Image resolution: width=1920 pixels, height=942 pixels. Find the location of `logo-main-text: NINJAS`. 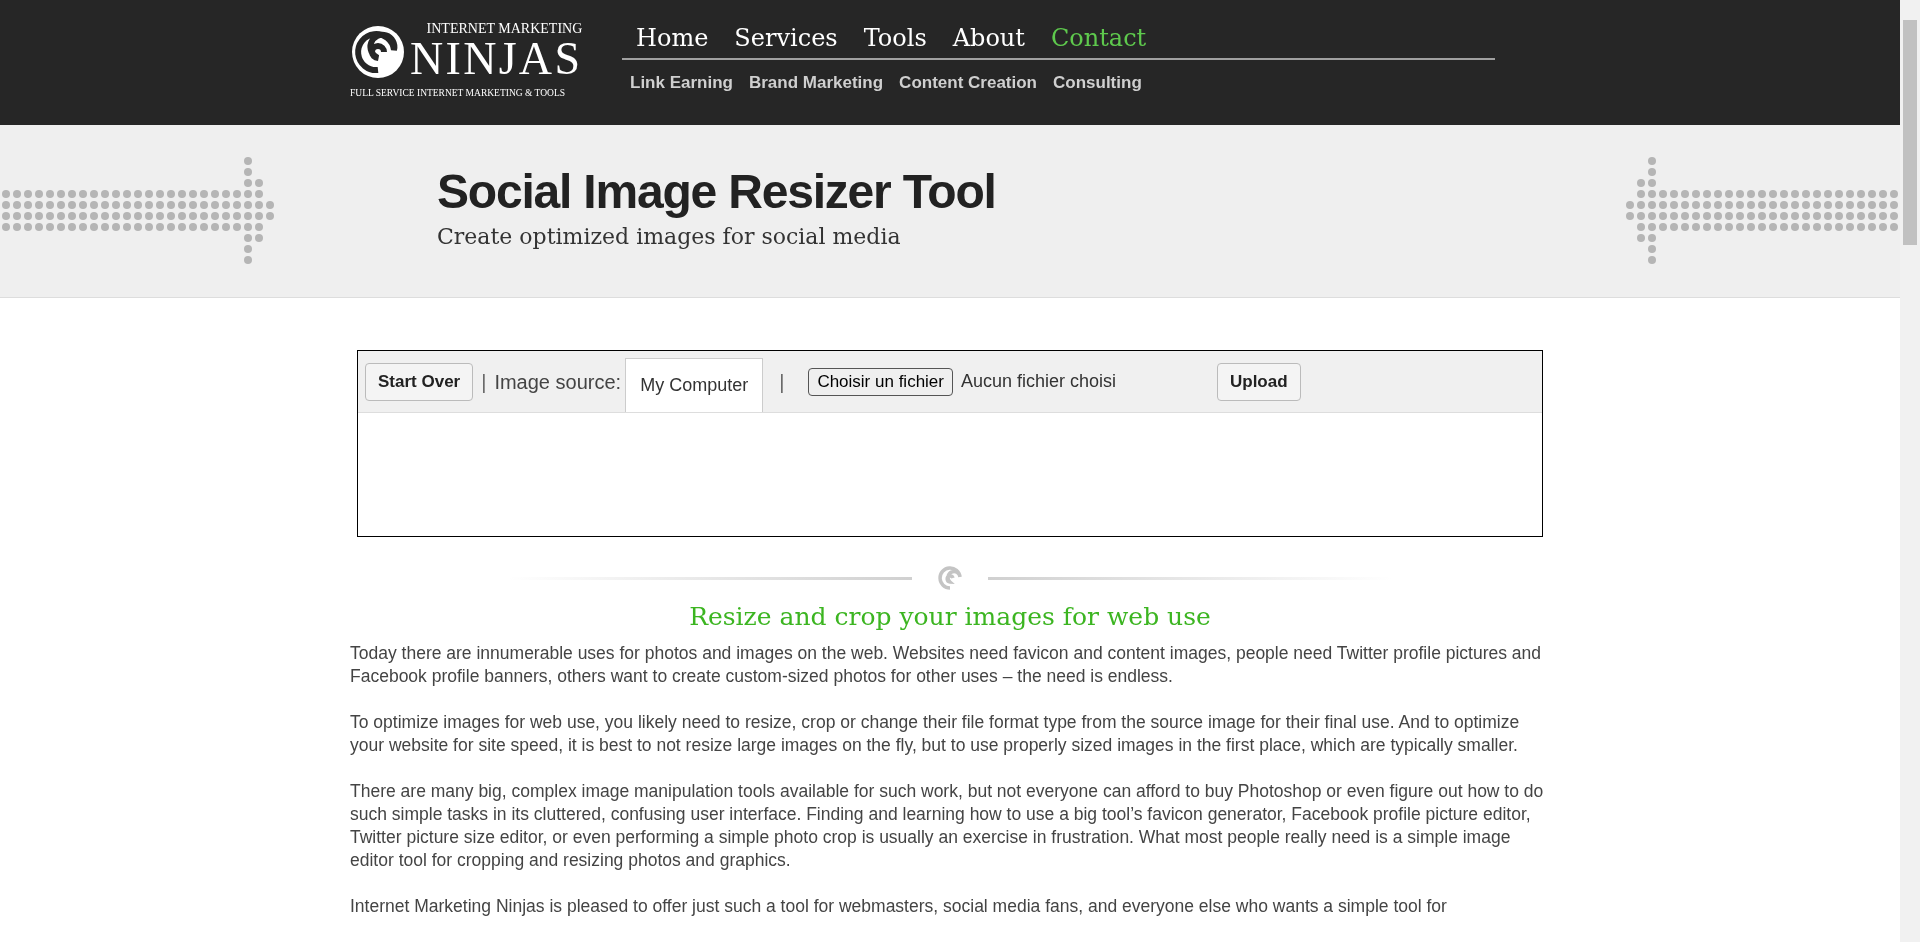

logo-main-text: NINJAS is located at coordinates (496, 59).